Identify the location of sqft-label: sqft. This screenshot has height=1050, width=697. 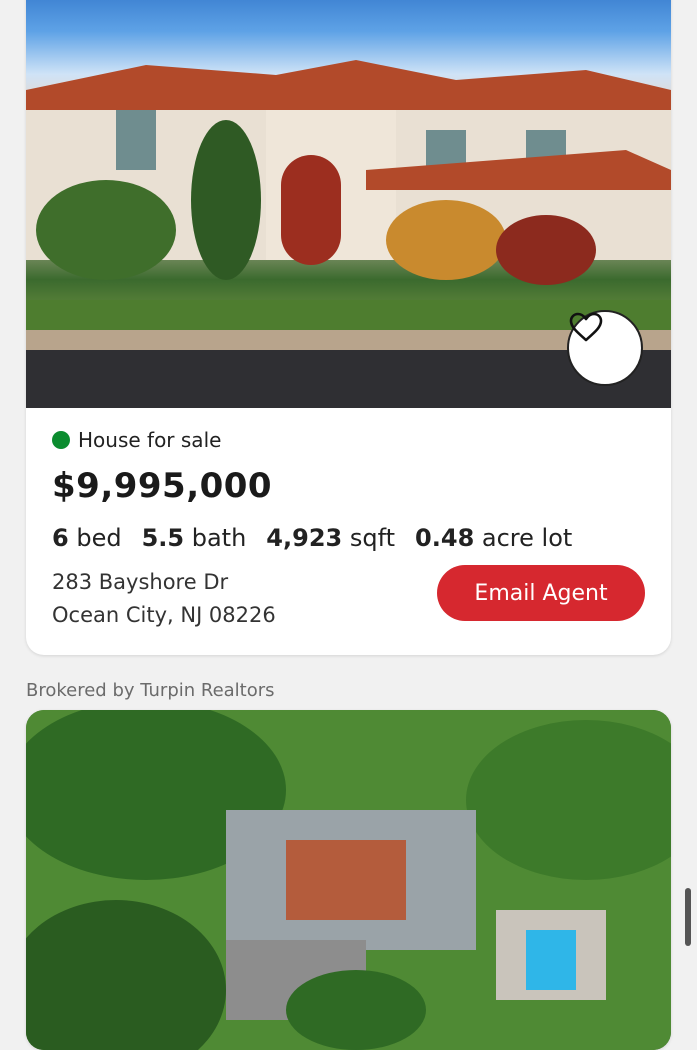
(372, 538).